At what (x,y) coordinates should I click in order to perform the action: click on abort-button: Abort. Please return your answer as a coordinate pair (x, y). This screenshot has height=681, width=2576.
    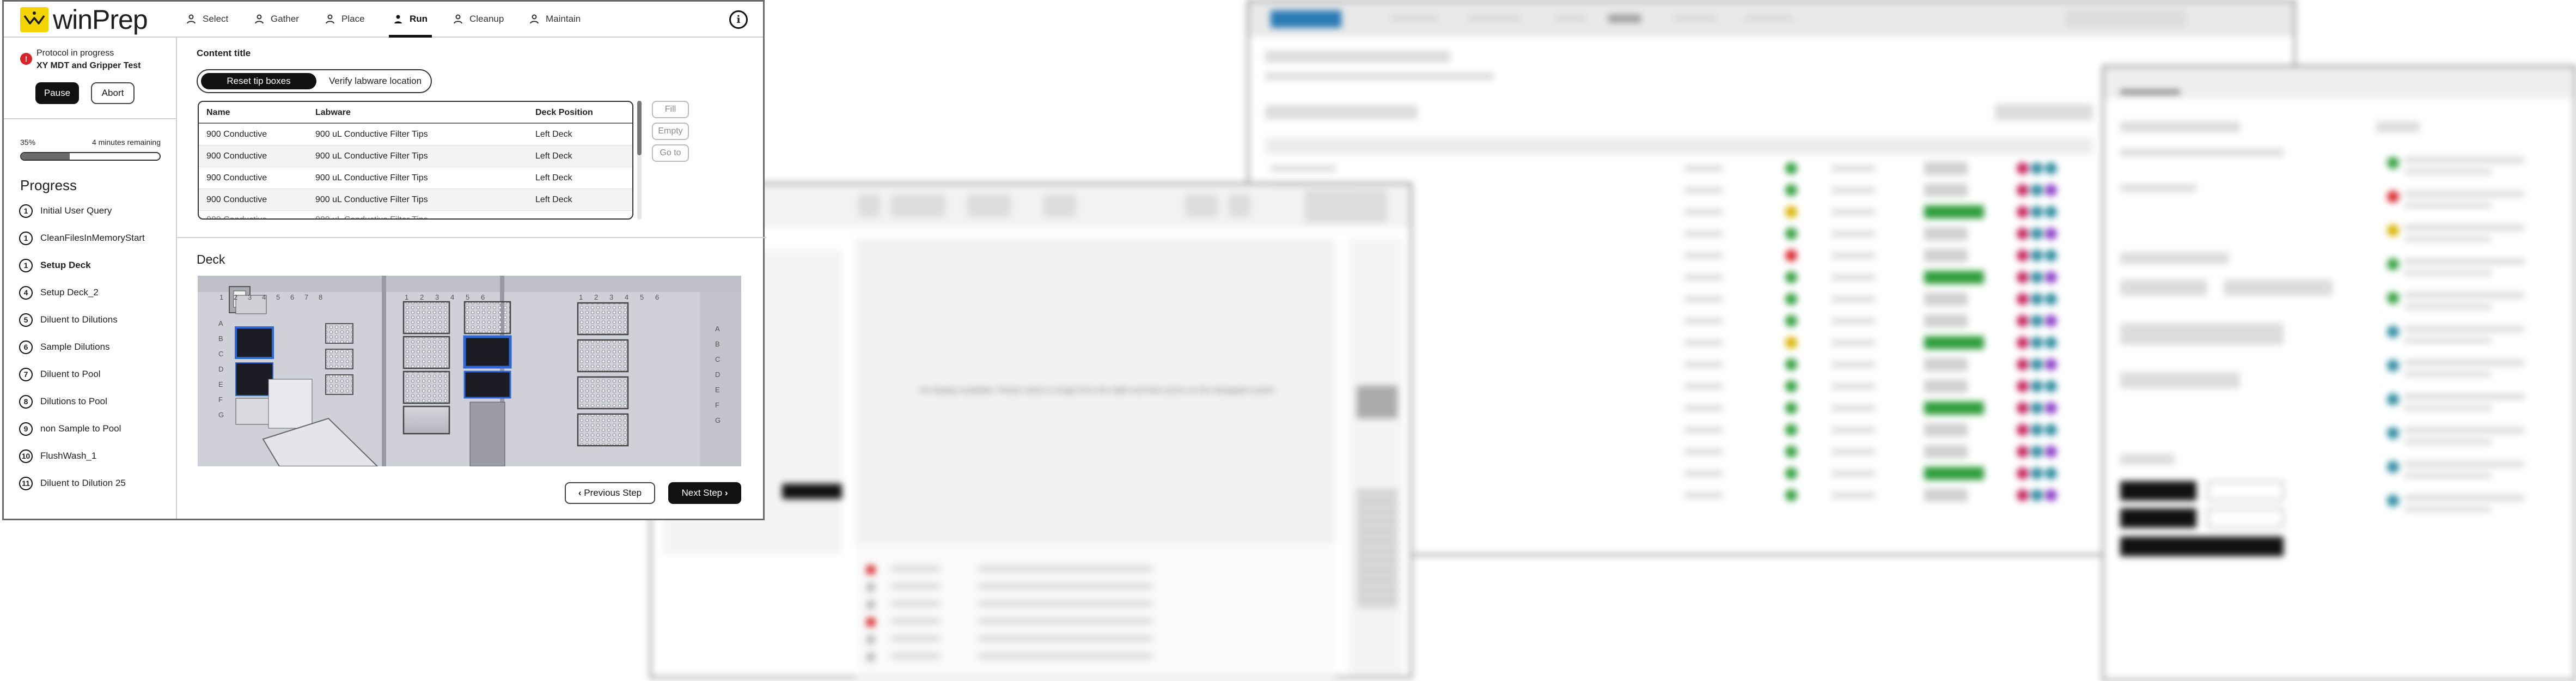
    Looking at the image, I should click on (113, 93).